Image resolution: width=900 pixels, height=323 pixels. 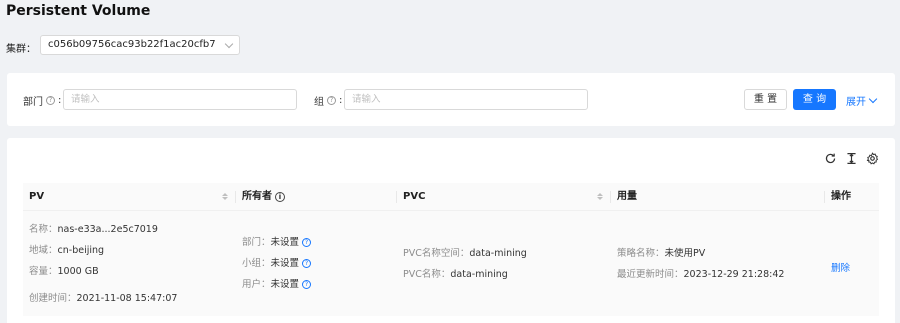 What do you see at coordinates (64, 271) in the screenshot?
I see `pv-capacity: 容量：1000 GB` at bounding box center [64, 271].